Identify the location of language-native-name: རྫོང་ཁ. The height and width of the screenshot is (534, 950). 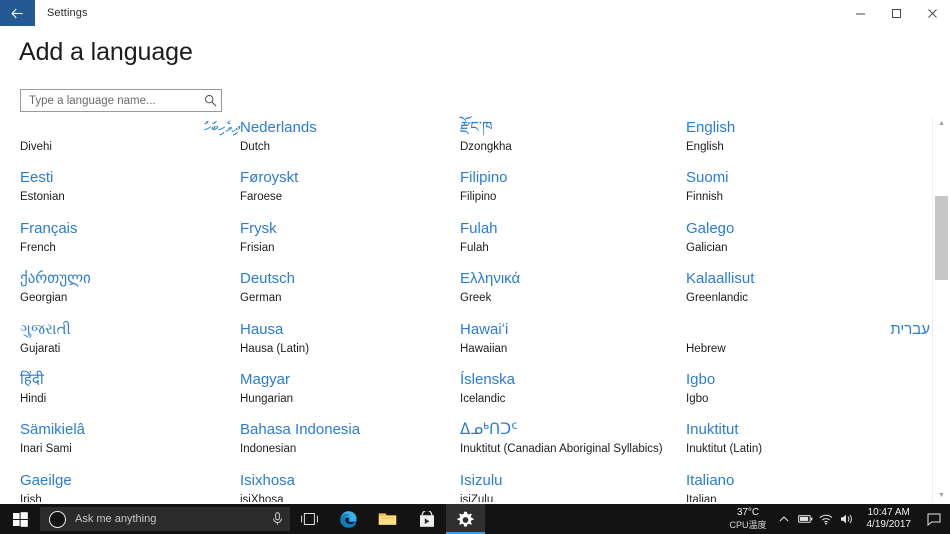
(476, 127).